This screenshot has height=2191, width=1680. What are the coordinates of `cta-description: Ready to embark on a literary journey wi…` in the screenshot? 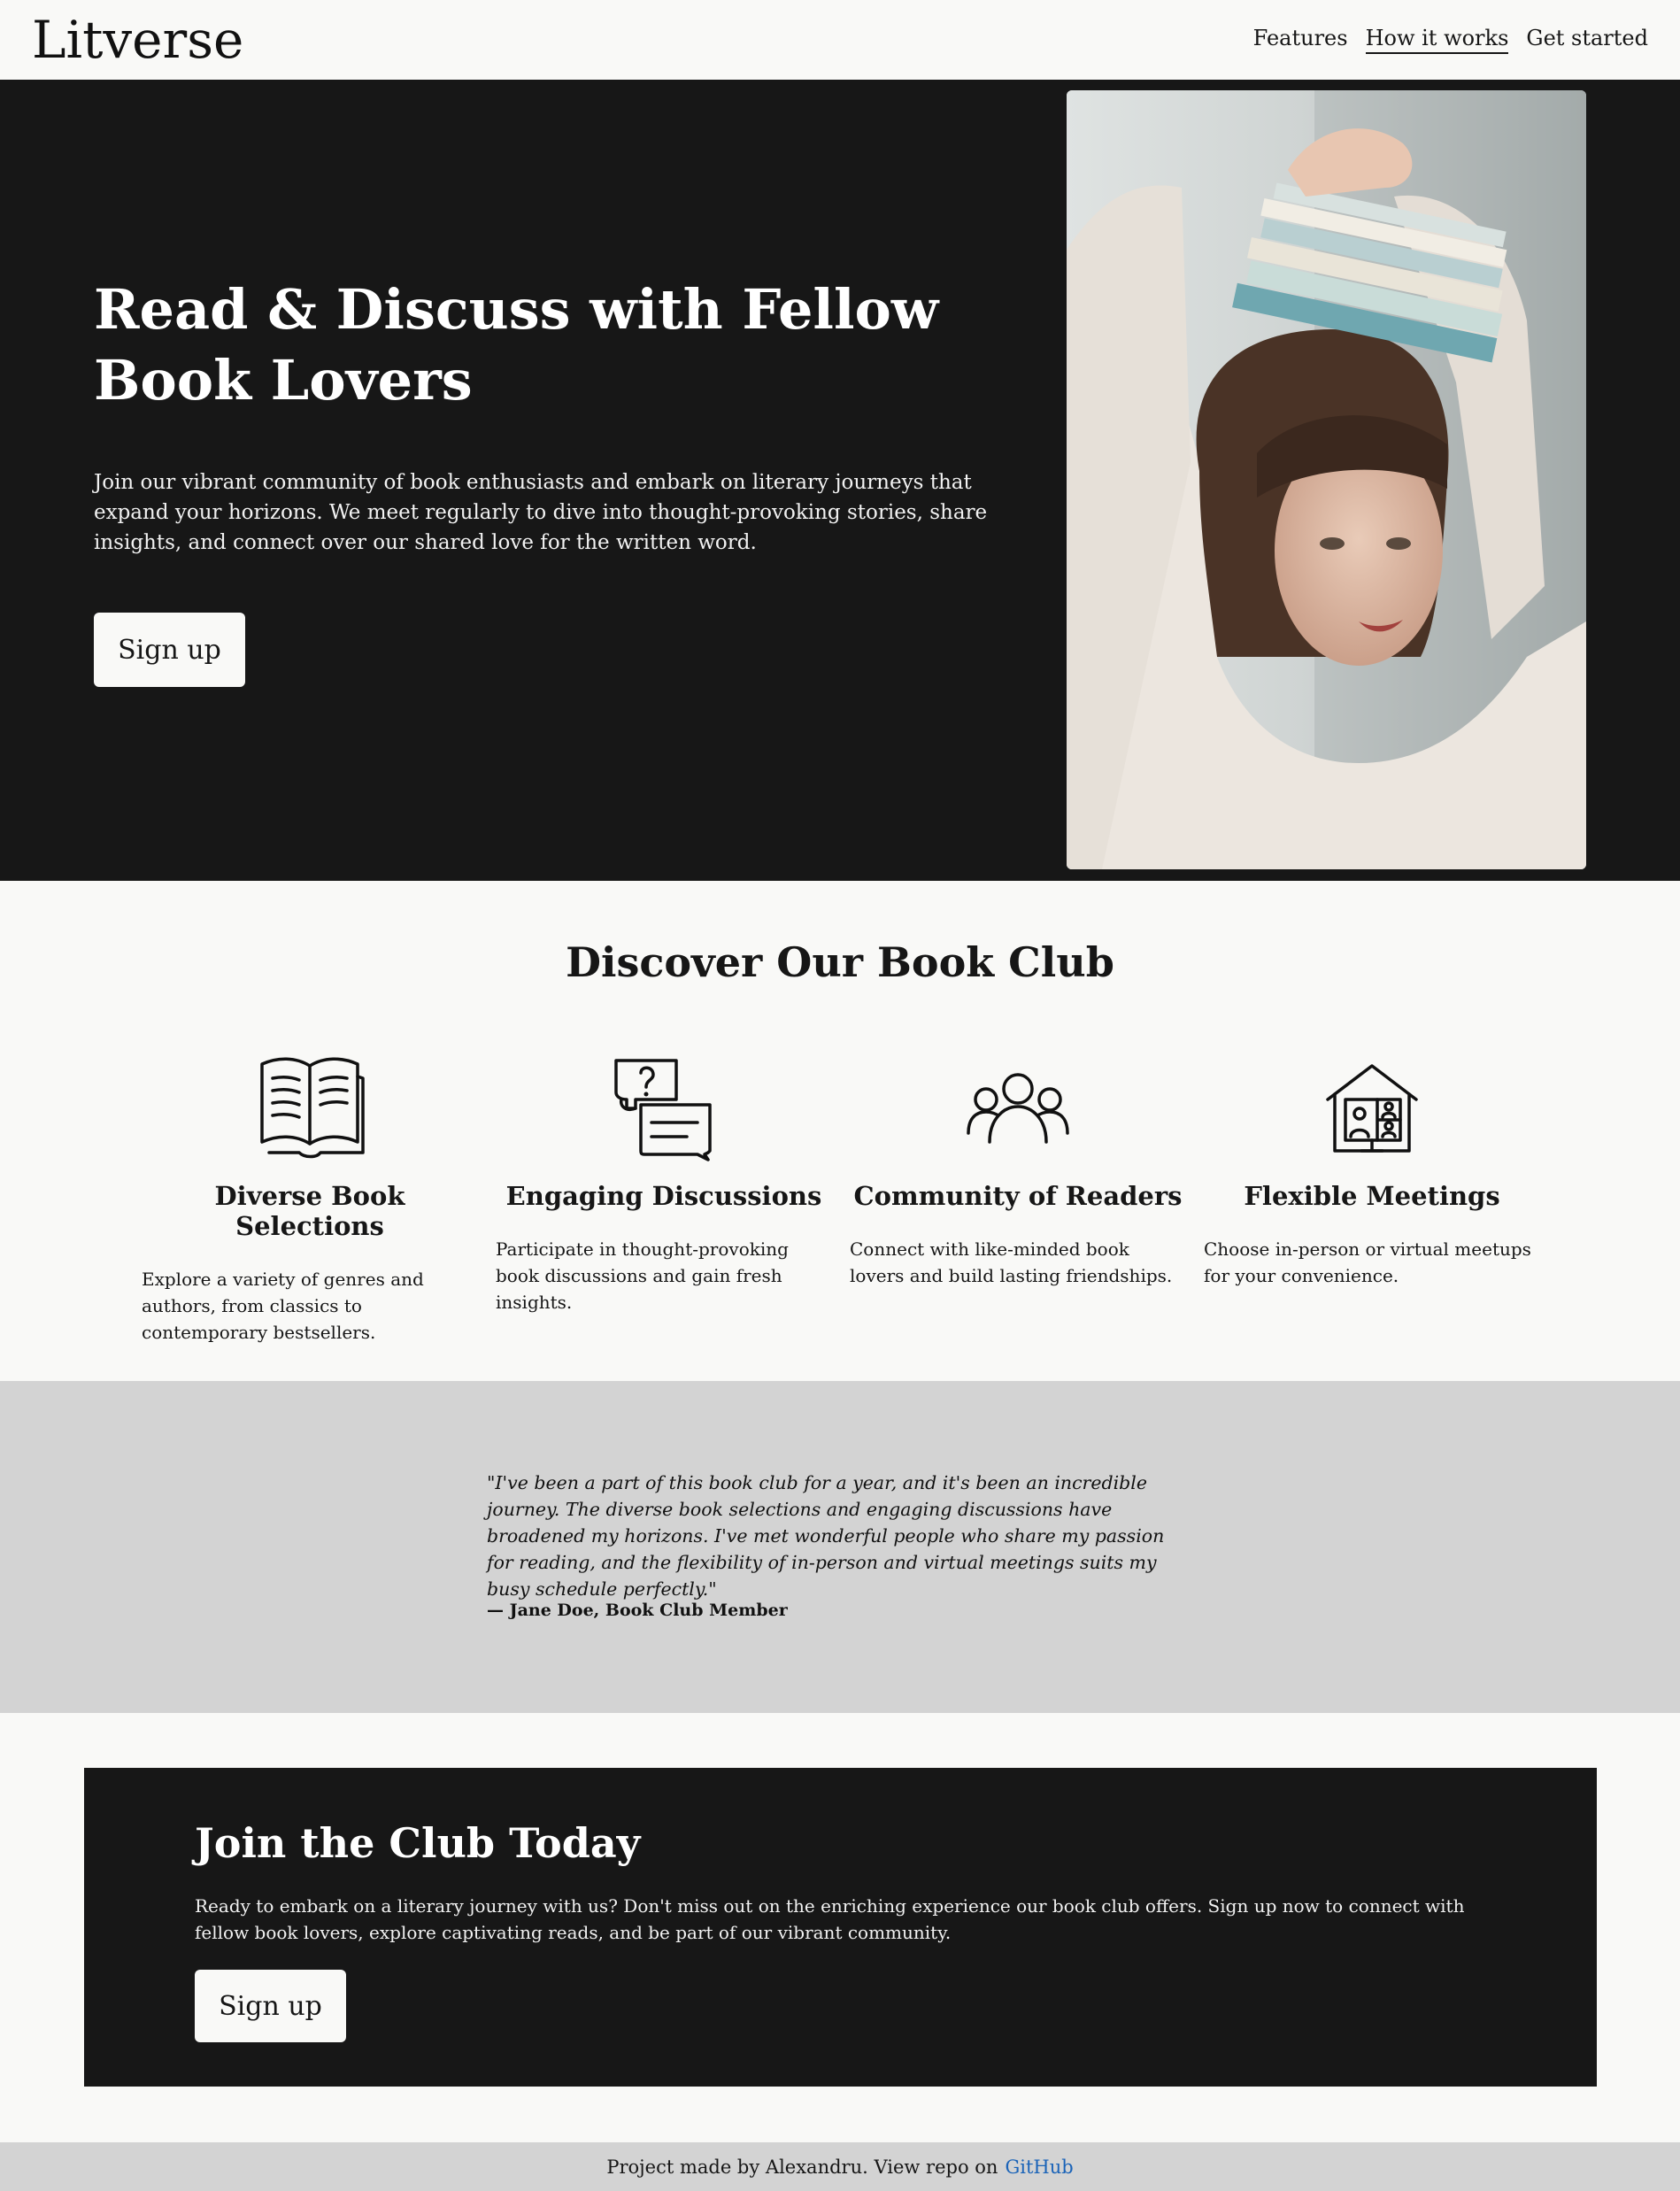 It's located at (830, 1919).